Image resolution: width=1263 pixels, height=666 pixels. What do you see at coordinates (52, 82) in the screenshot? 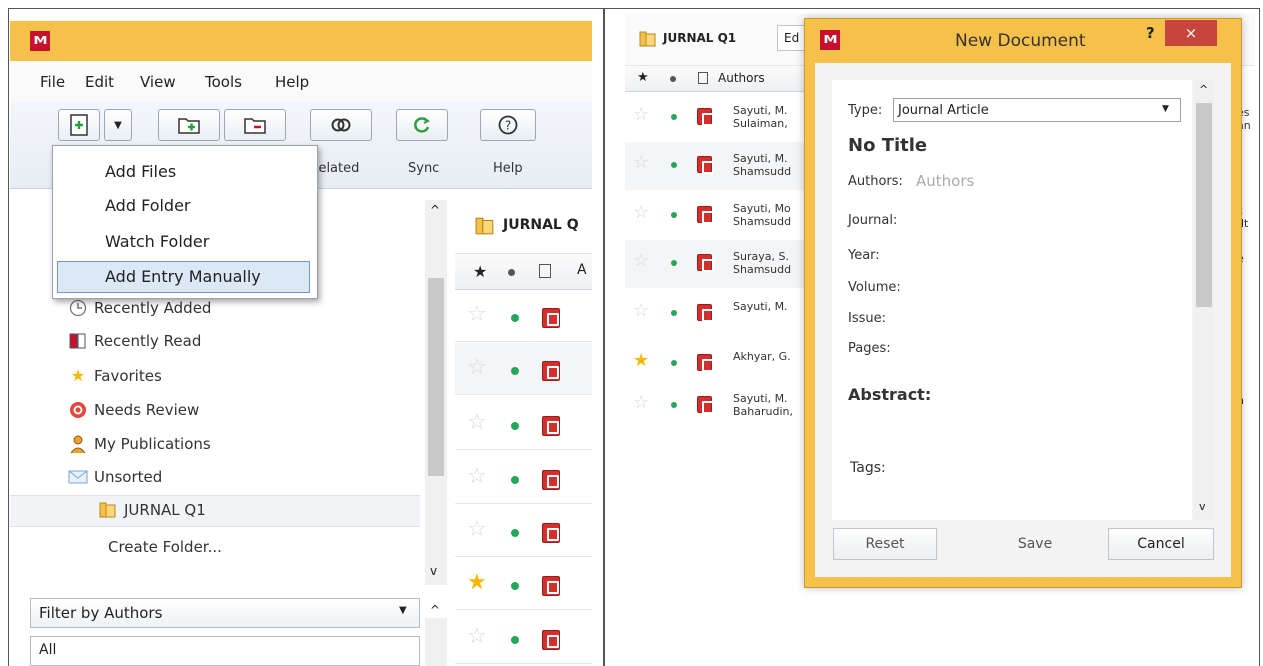
I see `menu-file: File` at bounding box center [52, 82].